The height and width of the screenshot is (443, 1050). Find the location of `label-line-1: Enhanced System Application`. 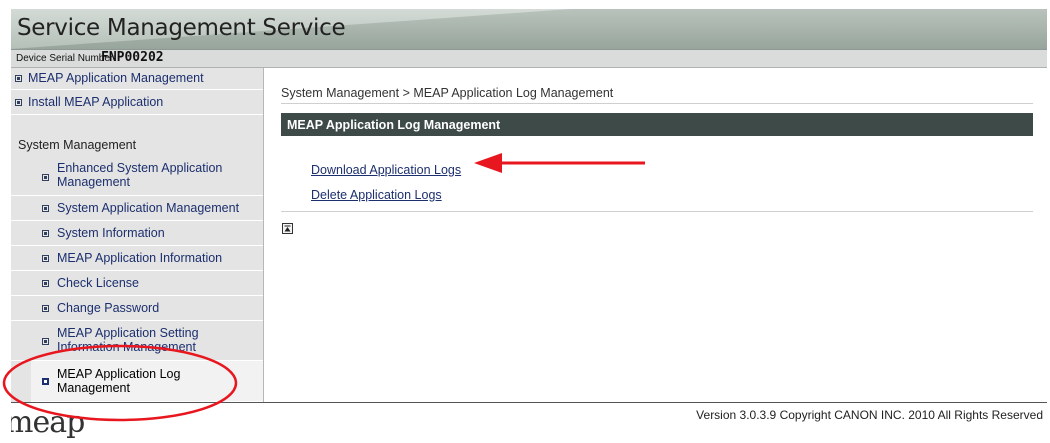

label-line-1: Enhanced System Application is located at coordinates (140, 168).